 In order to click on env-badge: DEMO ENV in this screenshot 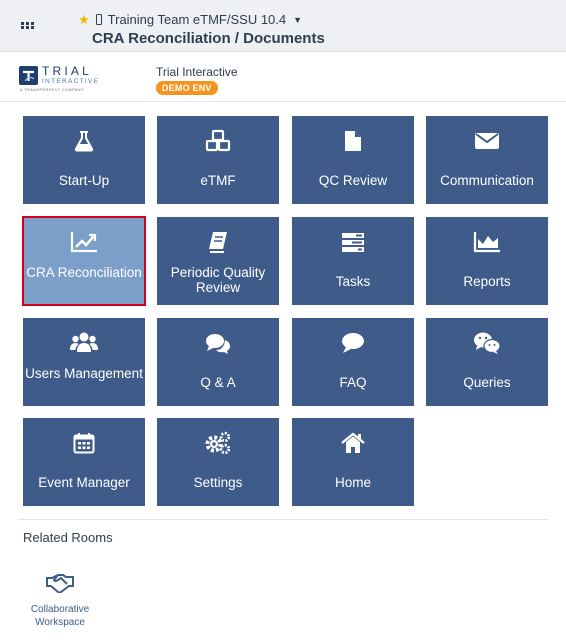, I will do `click(187, 88)`.